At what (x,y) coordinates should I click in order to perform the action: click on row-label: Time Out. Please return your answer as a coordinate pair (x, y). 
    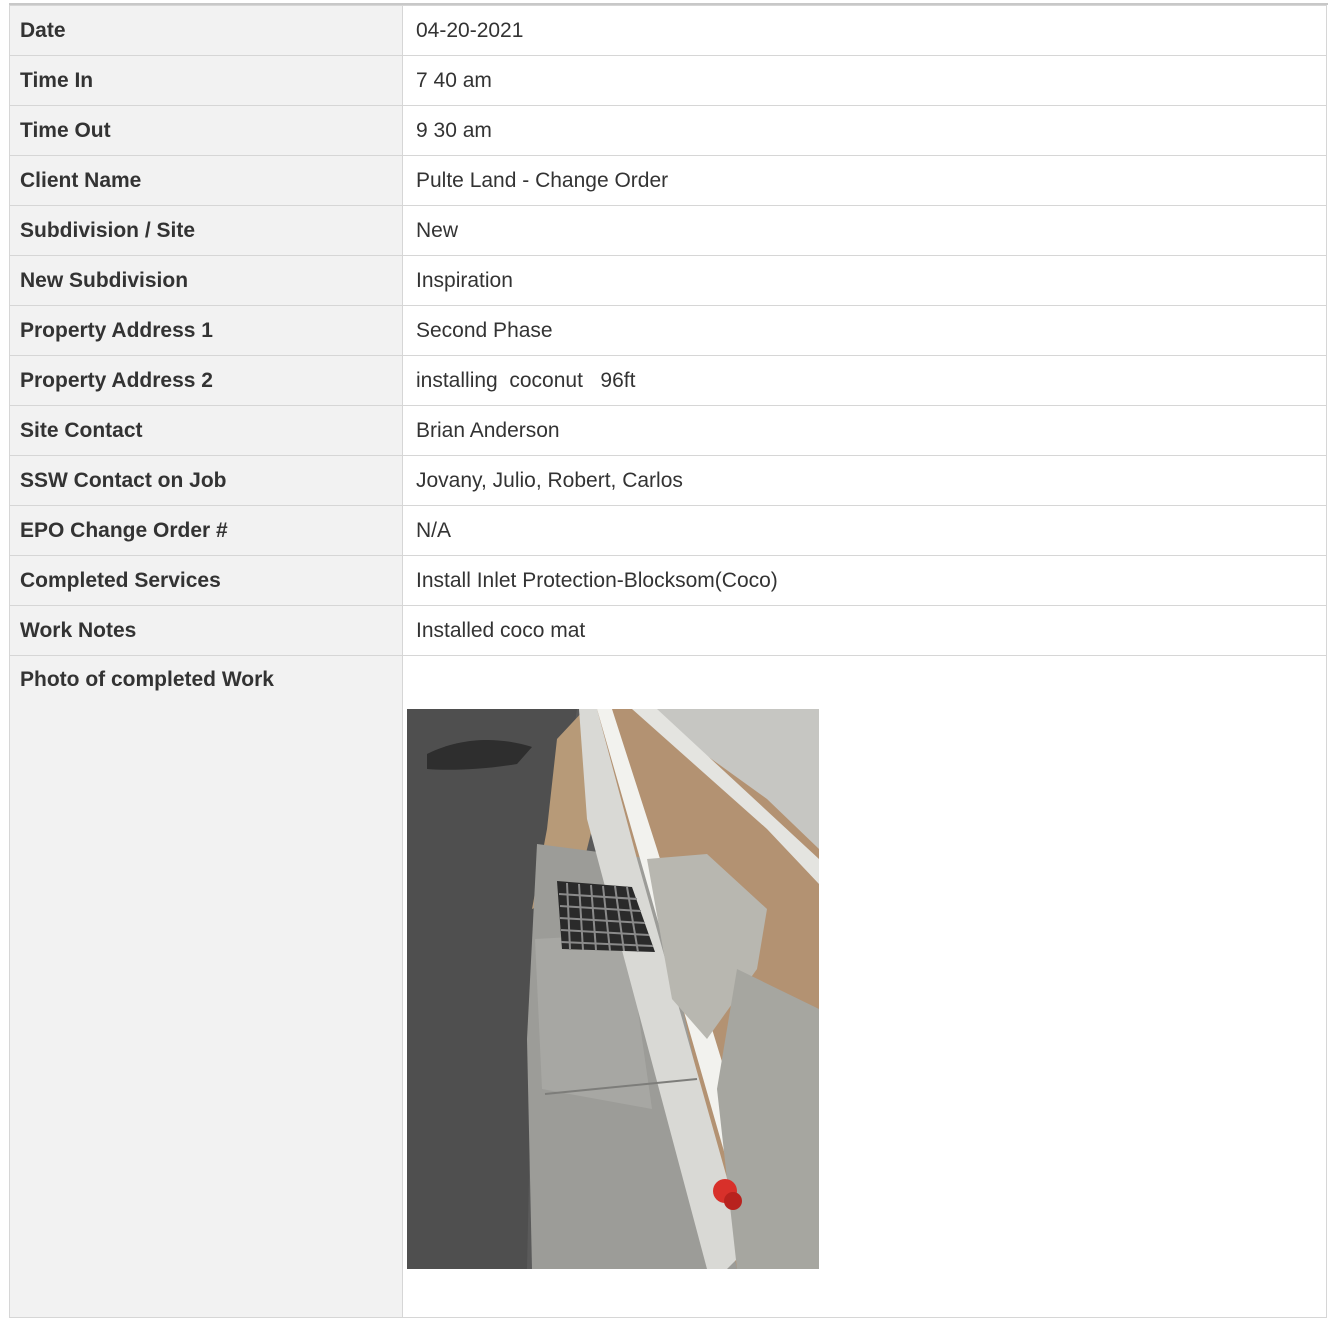
    Looking at the image, I should click on (206, 130).